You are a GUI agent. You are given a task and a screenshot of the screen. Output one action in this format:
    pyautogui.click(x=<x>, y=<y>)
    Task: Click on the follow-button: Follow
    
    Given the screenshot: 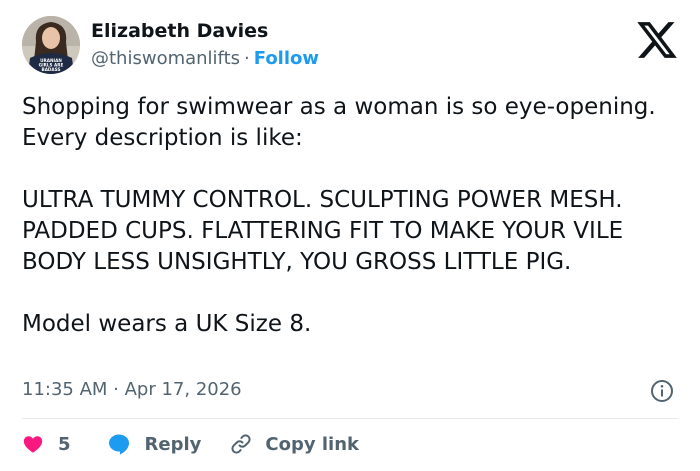 What is the action you would take?
    pyautogui.click(x=286, y=58)
    